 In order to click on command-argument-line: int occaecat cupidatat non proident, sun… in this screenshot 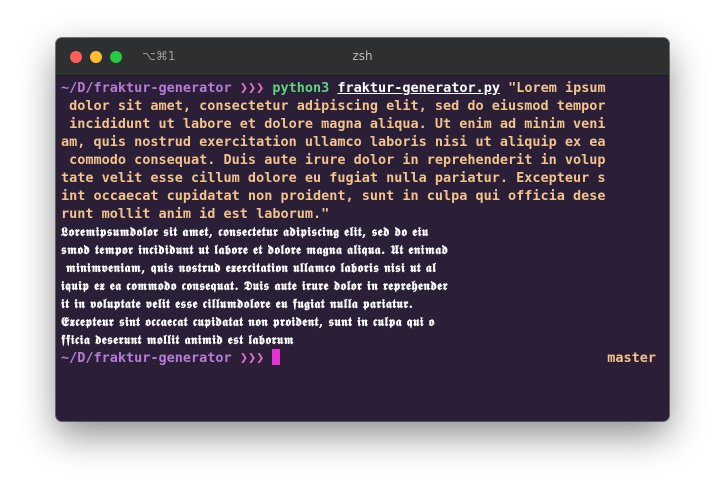, I will do `click(333, 196)`.